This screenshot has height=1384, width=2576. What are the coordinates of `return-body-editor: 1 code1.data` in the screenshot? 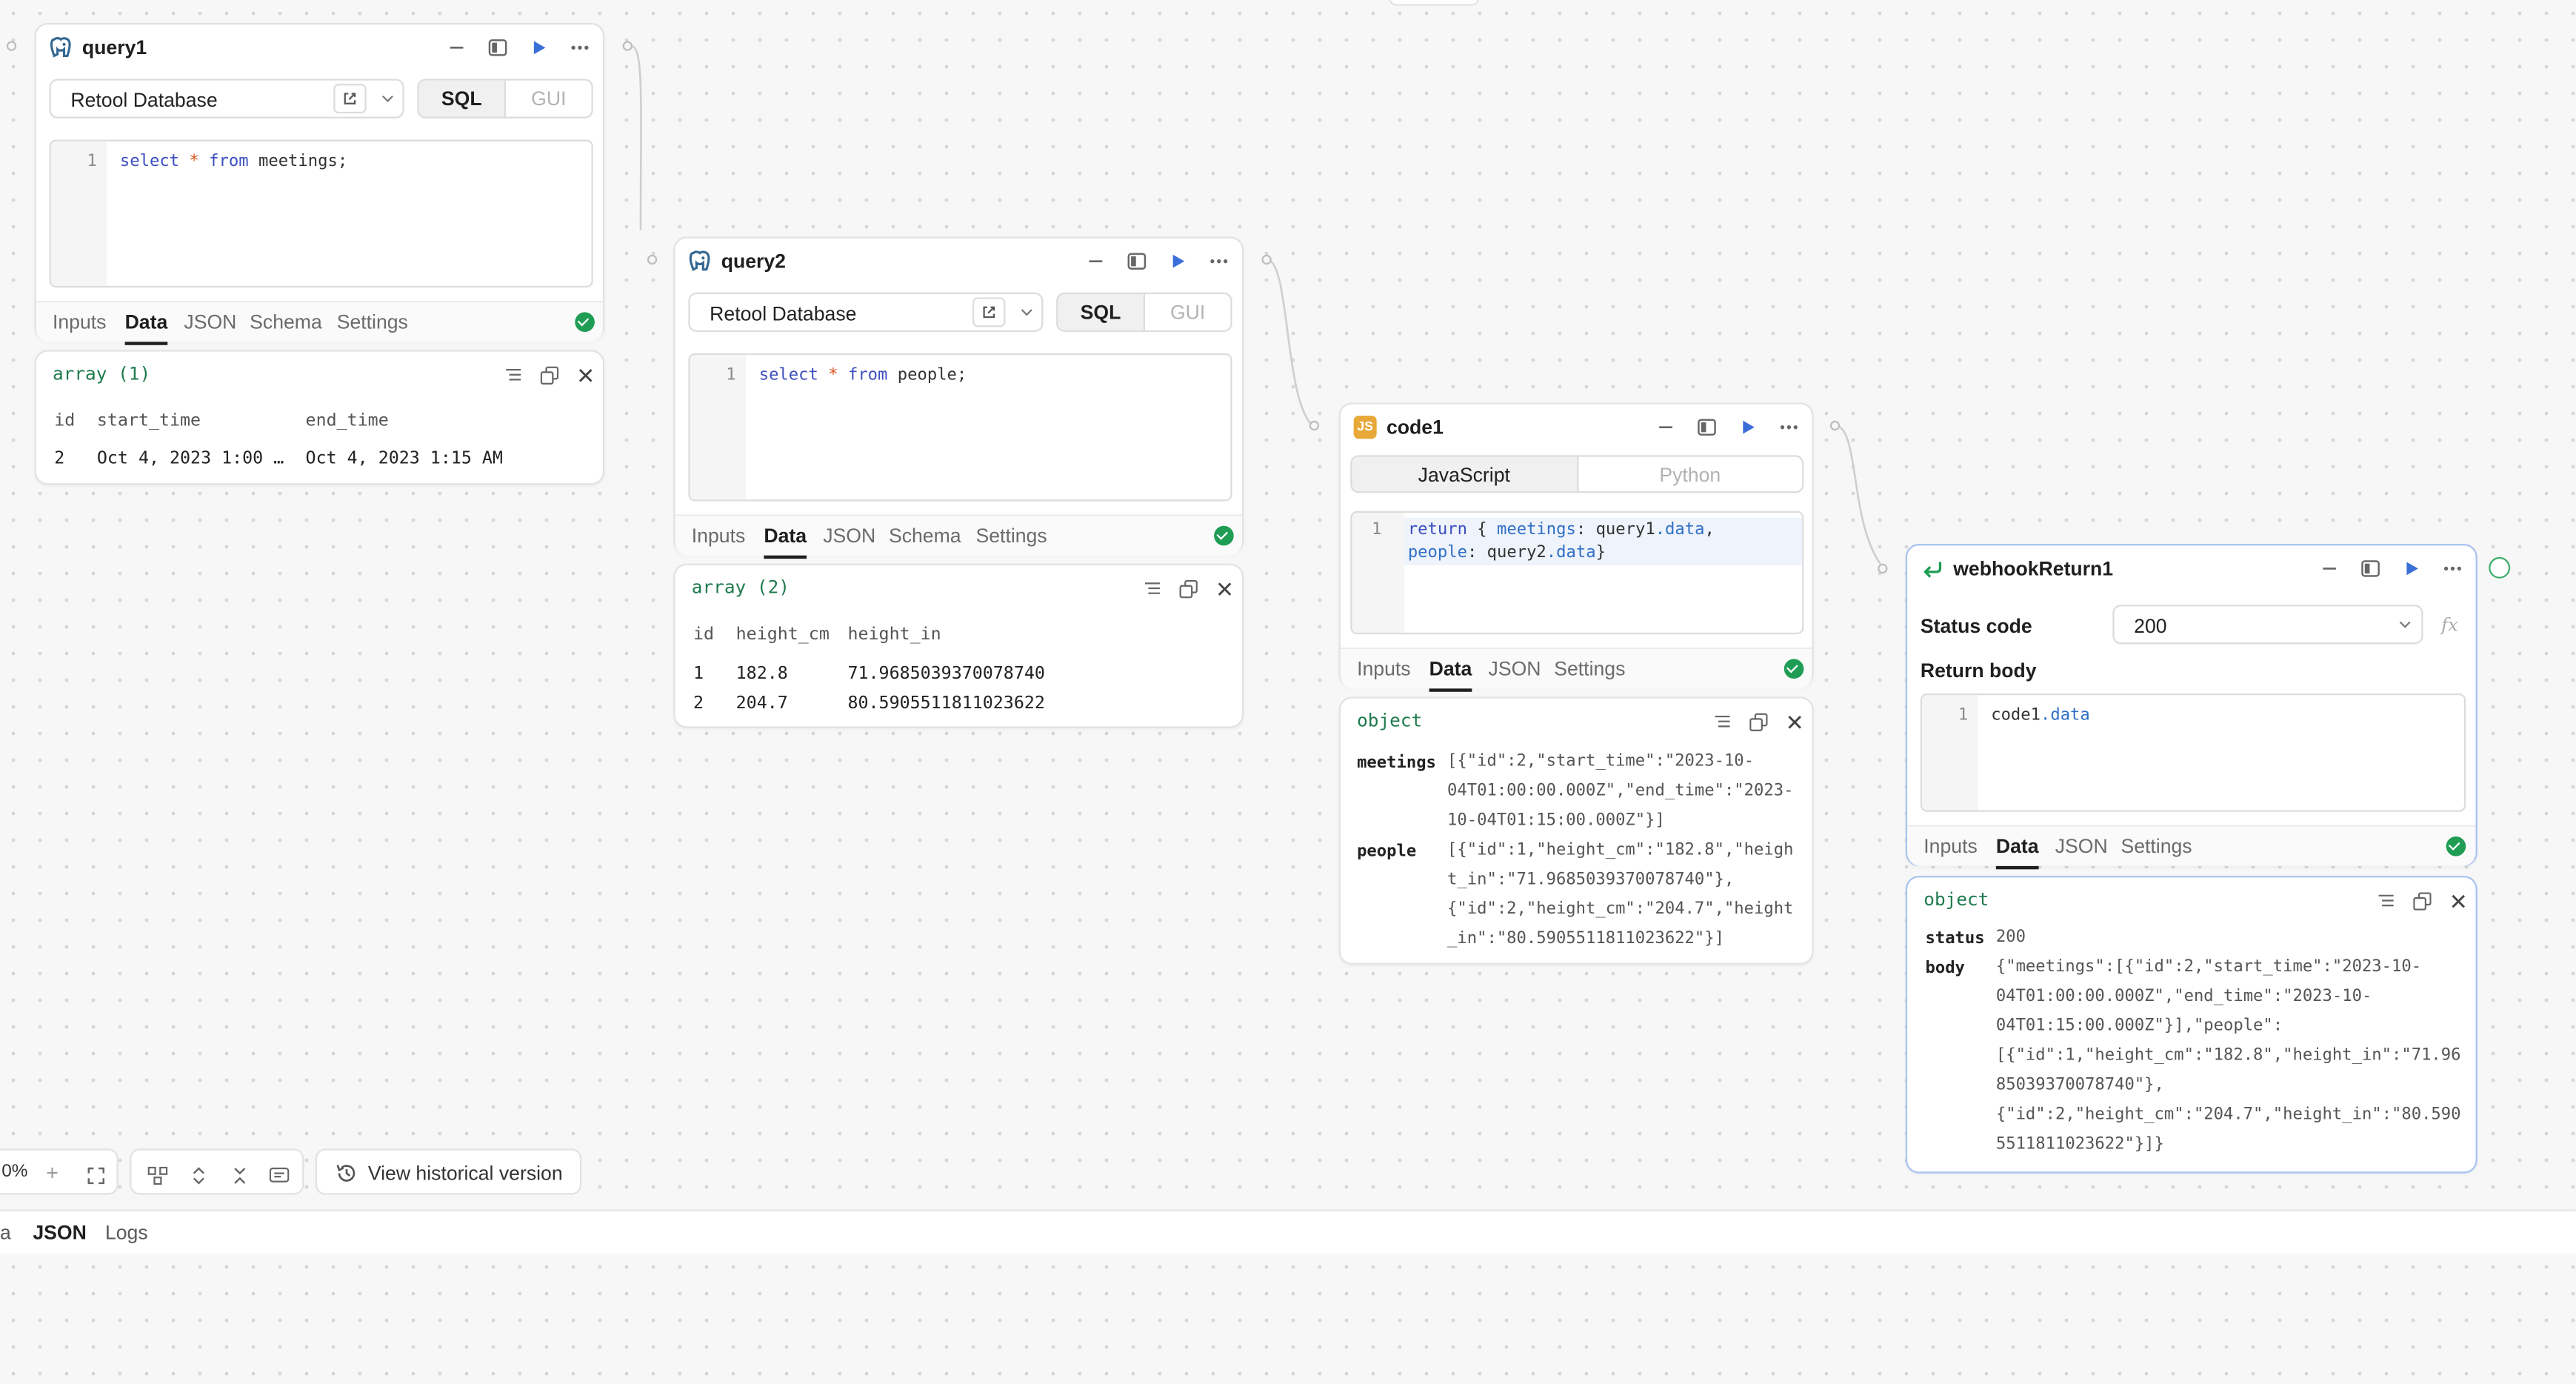 It's located at (2193, 752).